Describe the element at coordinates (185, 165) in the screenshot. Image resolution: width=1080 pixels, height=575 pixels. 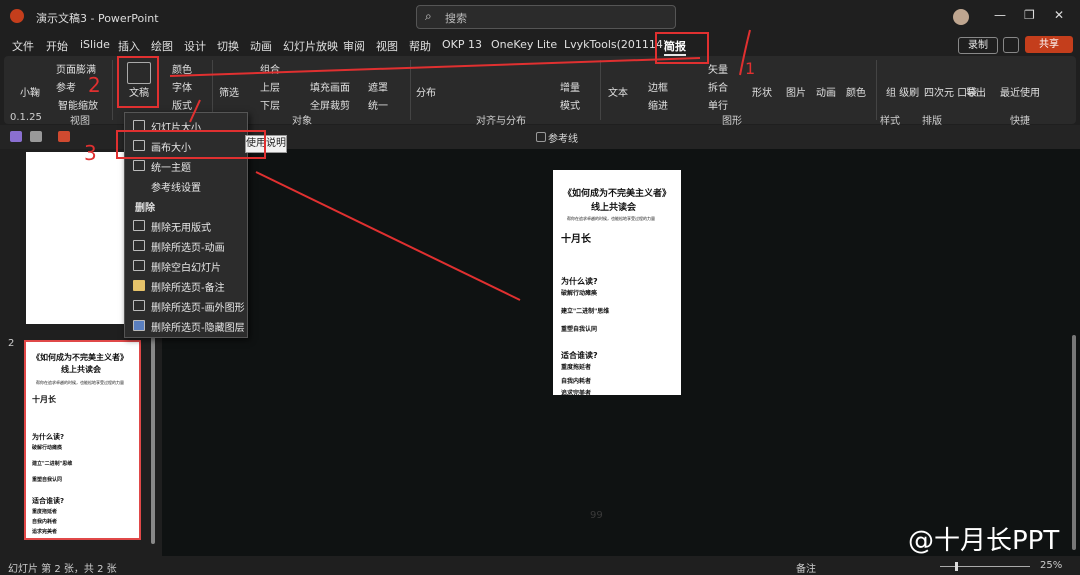
I see `menu-item-unify-theme: 统一主题` at that location.